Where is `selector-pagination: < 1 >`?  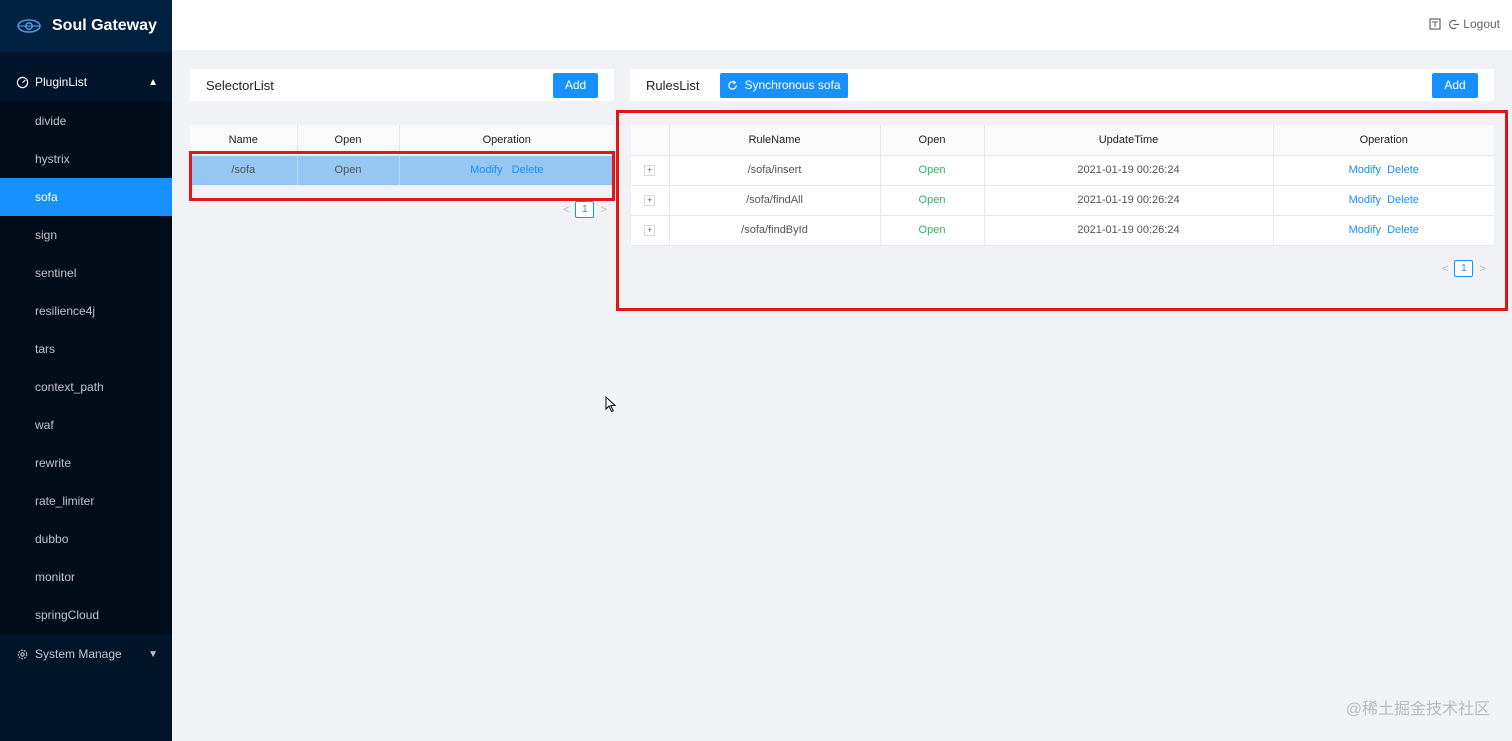
selector-pagination: < 1 > is located at coordinates (585, 209).